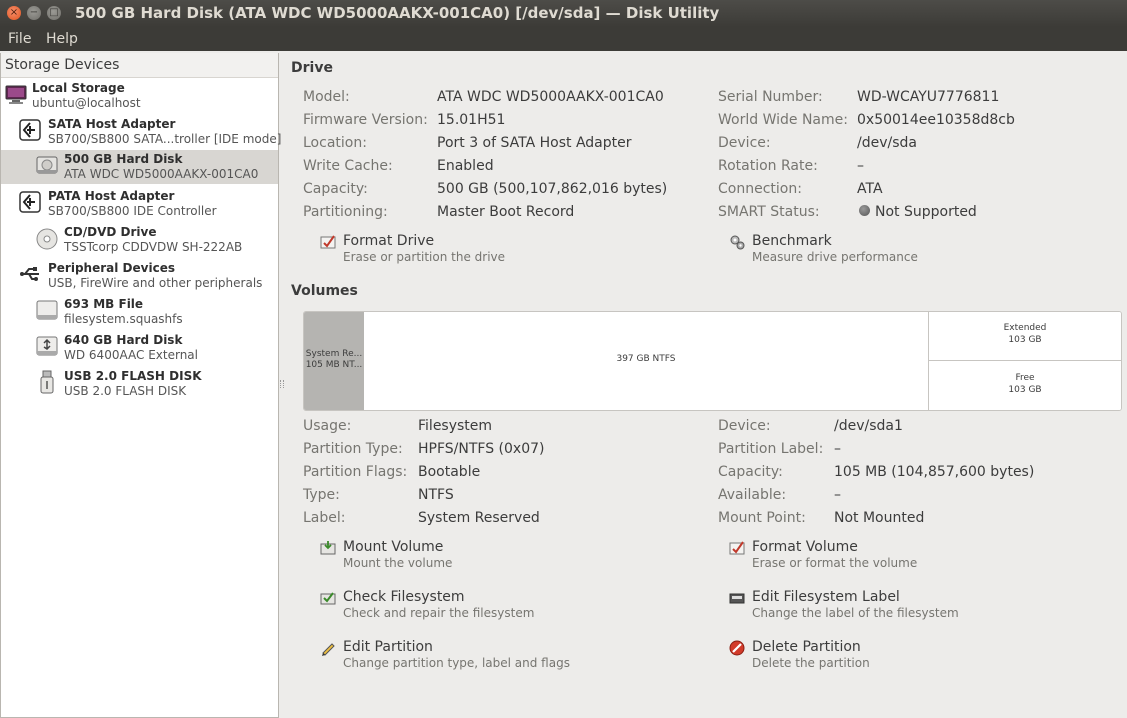 The height and width of the screenshot is (718, 1127). I want to click on benchmark-subtitle: Measure drive performance, so click(835, 257).